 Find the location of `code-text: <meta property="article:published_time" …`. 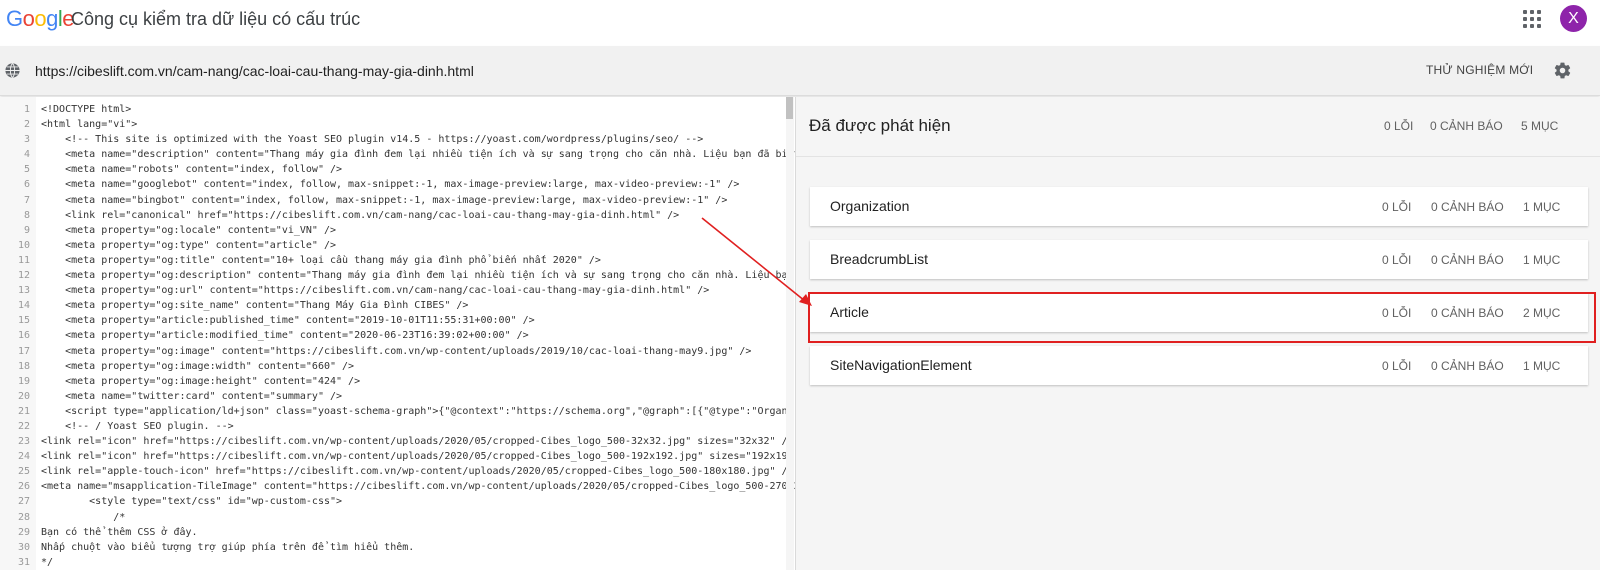

code-text: <meta property="article:published_time" … is located at coordinates (288, 321).